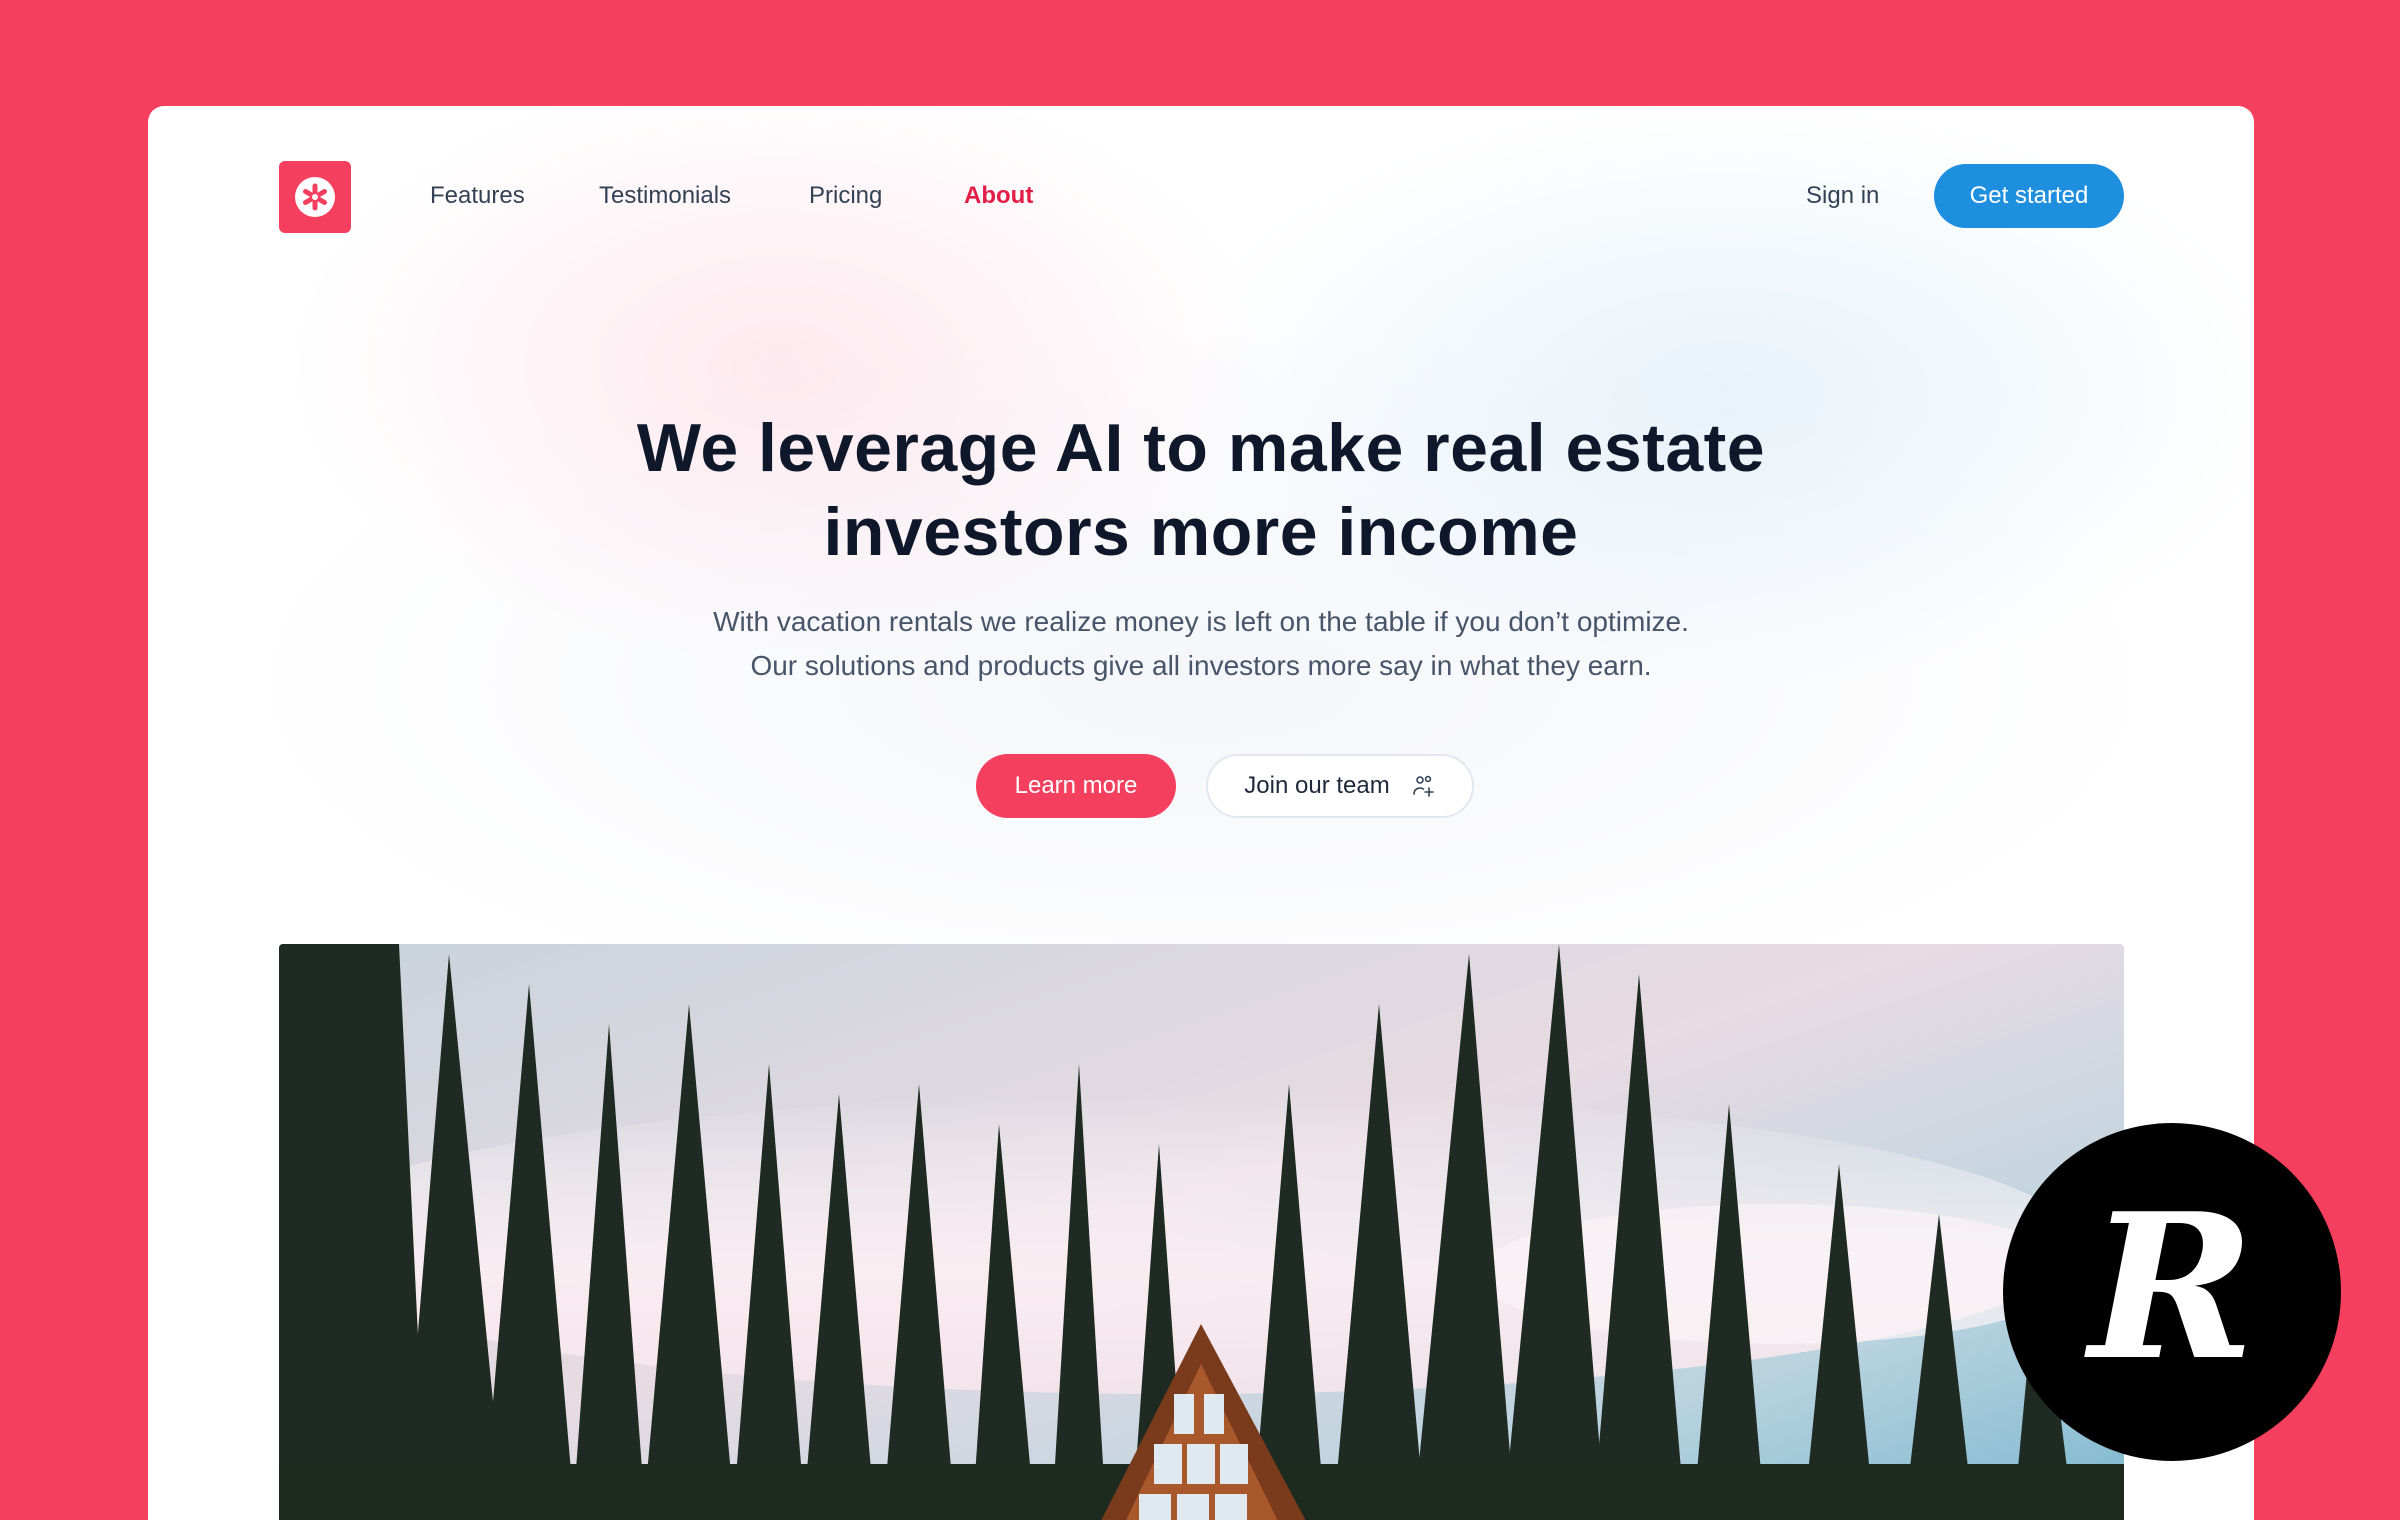 The image size is (2400, 1520). What do you see at coordinates (1423, 786) in the screenshot?
I see `user-plus-icon` at bounding box center [1423, 786].